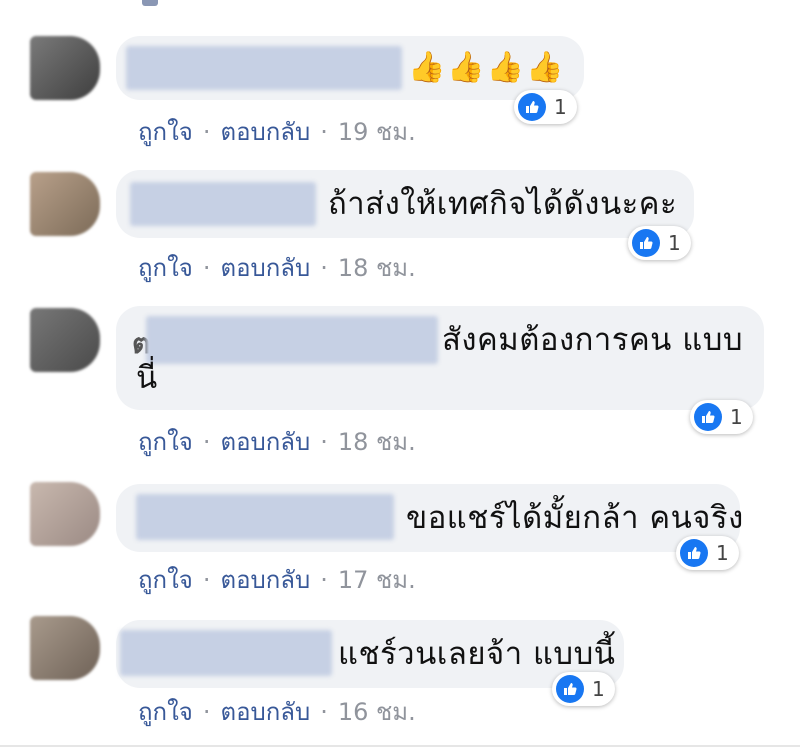  What do you see at coordinates (377, 131) in the screenshot?
I see `timestamp: 19 ชม.` at bounding box center [377, 131].